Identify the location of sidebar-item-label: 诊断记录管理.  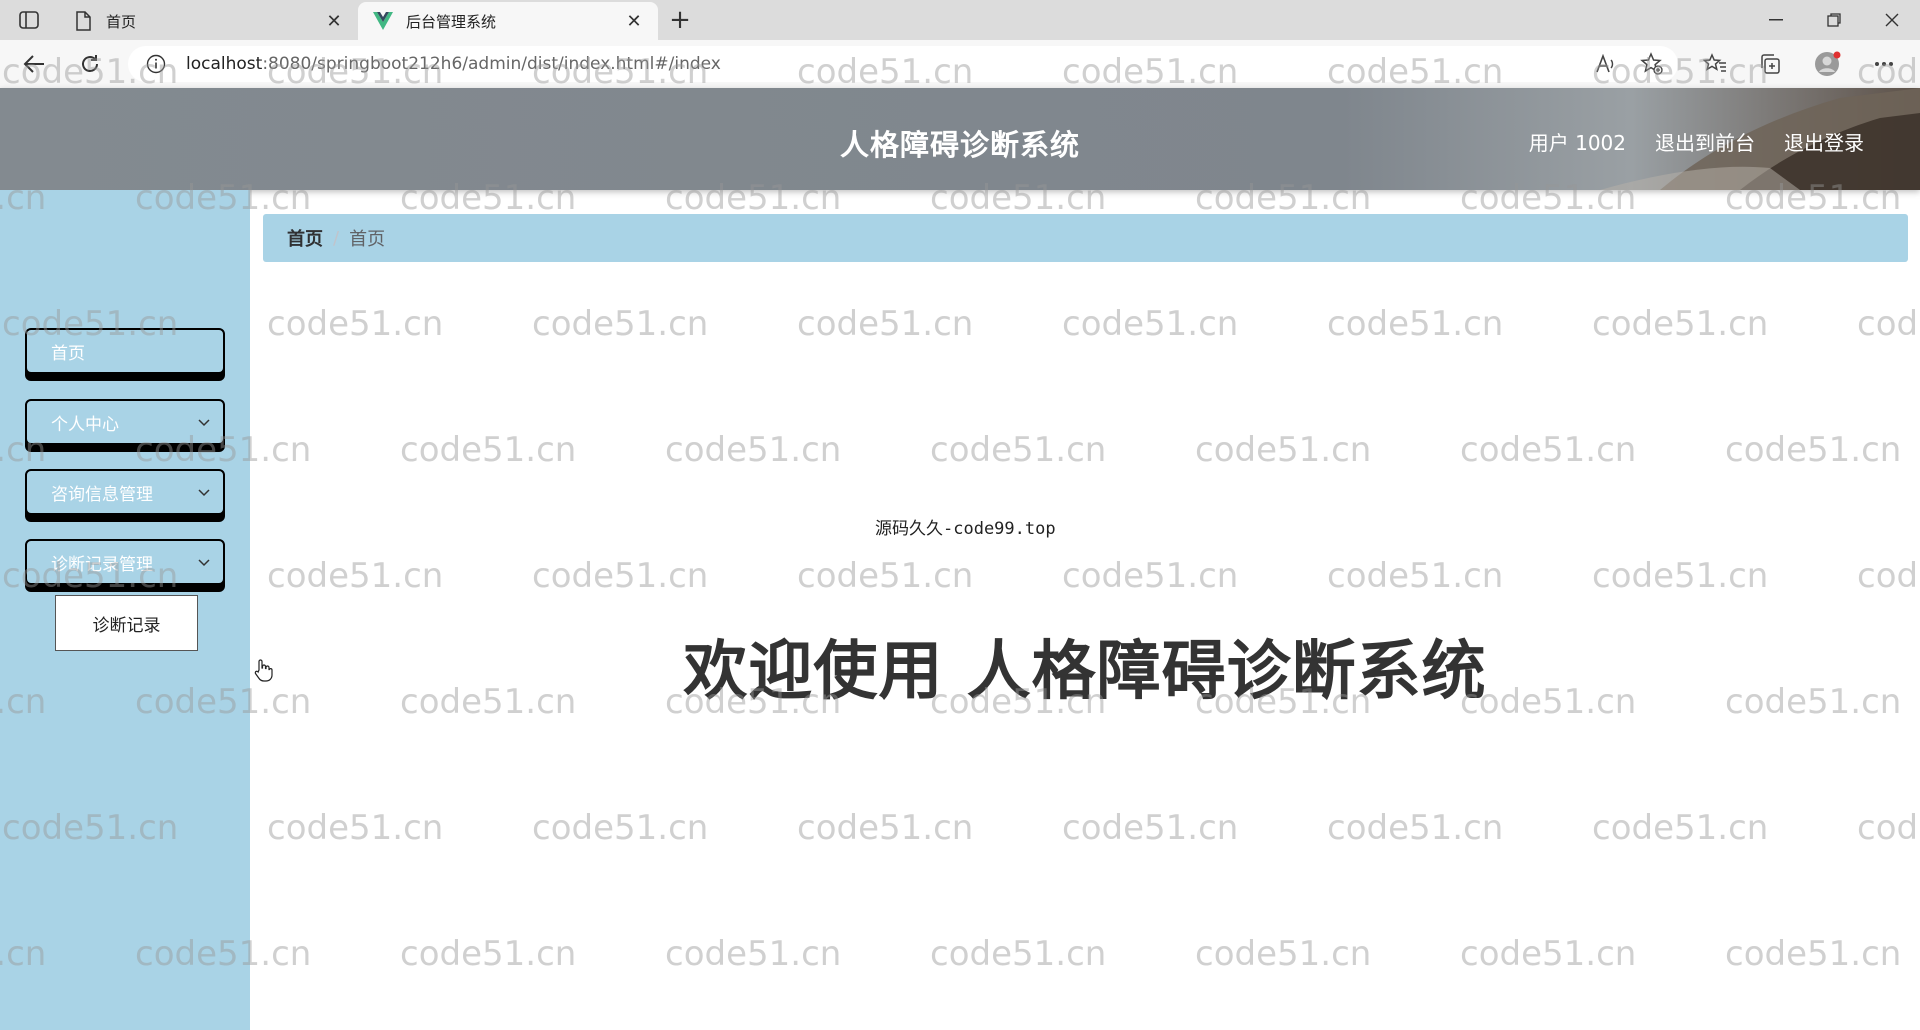
(102, 564).